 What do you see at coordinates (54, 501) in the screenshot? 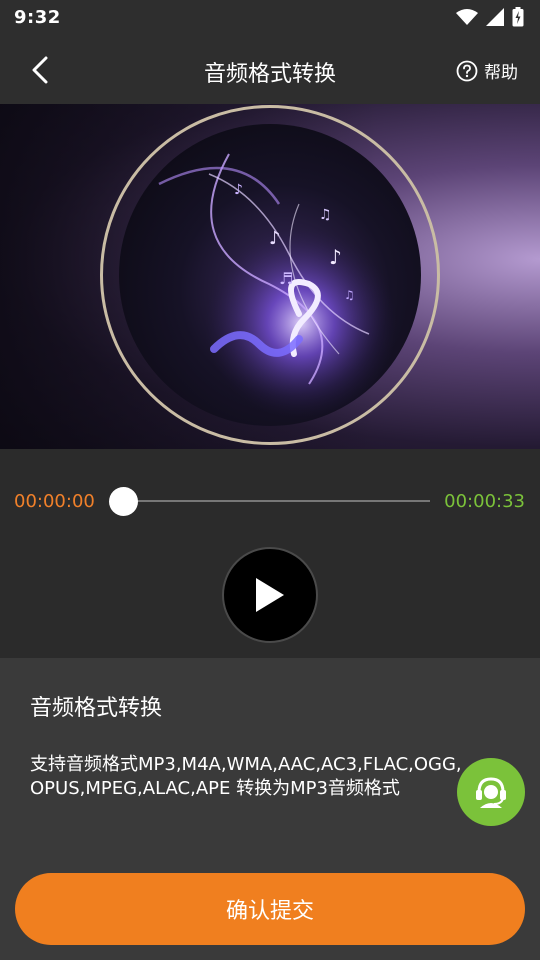
I see `current-time: 00:00:00` at bounding box center [54, 501].